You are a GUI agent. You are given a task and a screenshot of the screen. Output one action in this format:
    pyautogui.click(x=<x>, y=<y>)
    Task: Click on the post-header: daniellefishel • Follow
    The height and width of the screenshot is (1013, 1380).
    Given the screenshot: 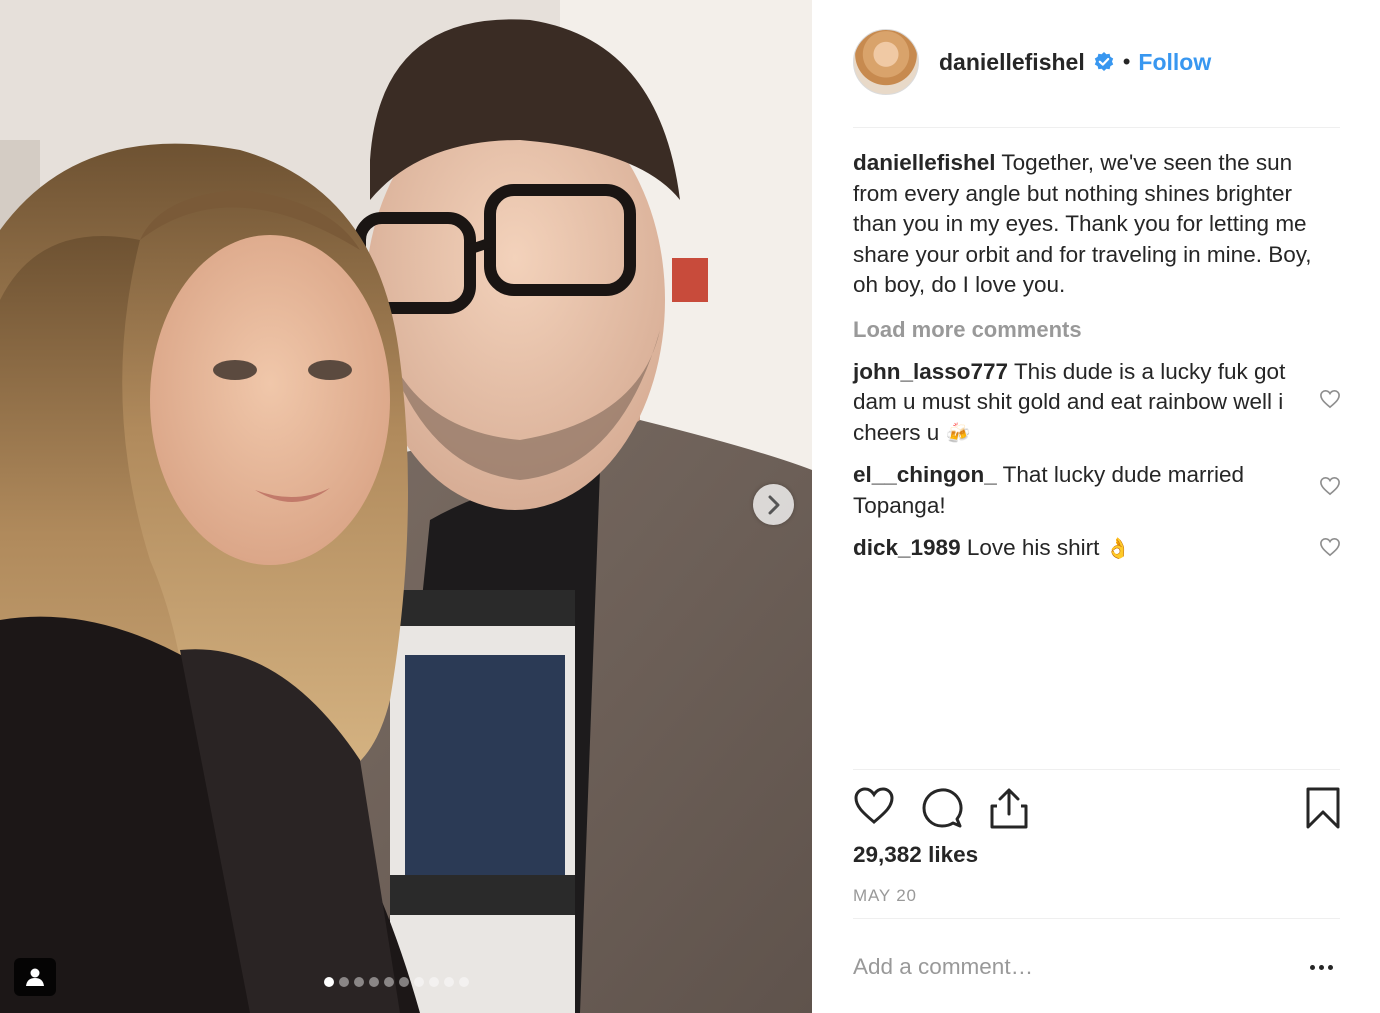 What is the action you would take?
    pyautogui.click(x=1096, y=62)
    